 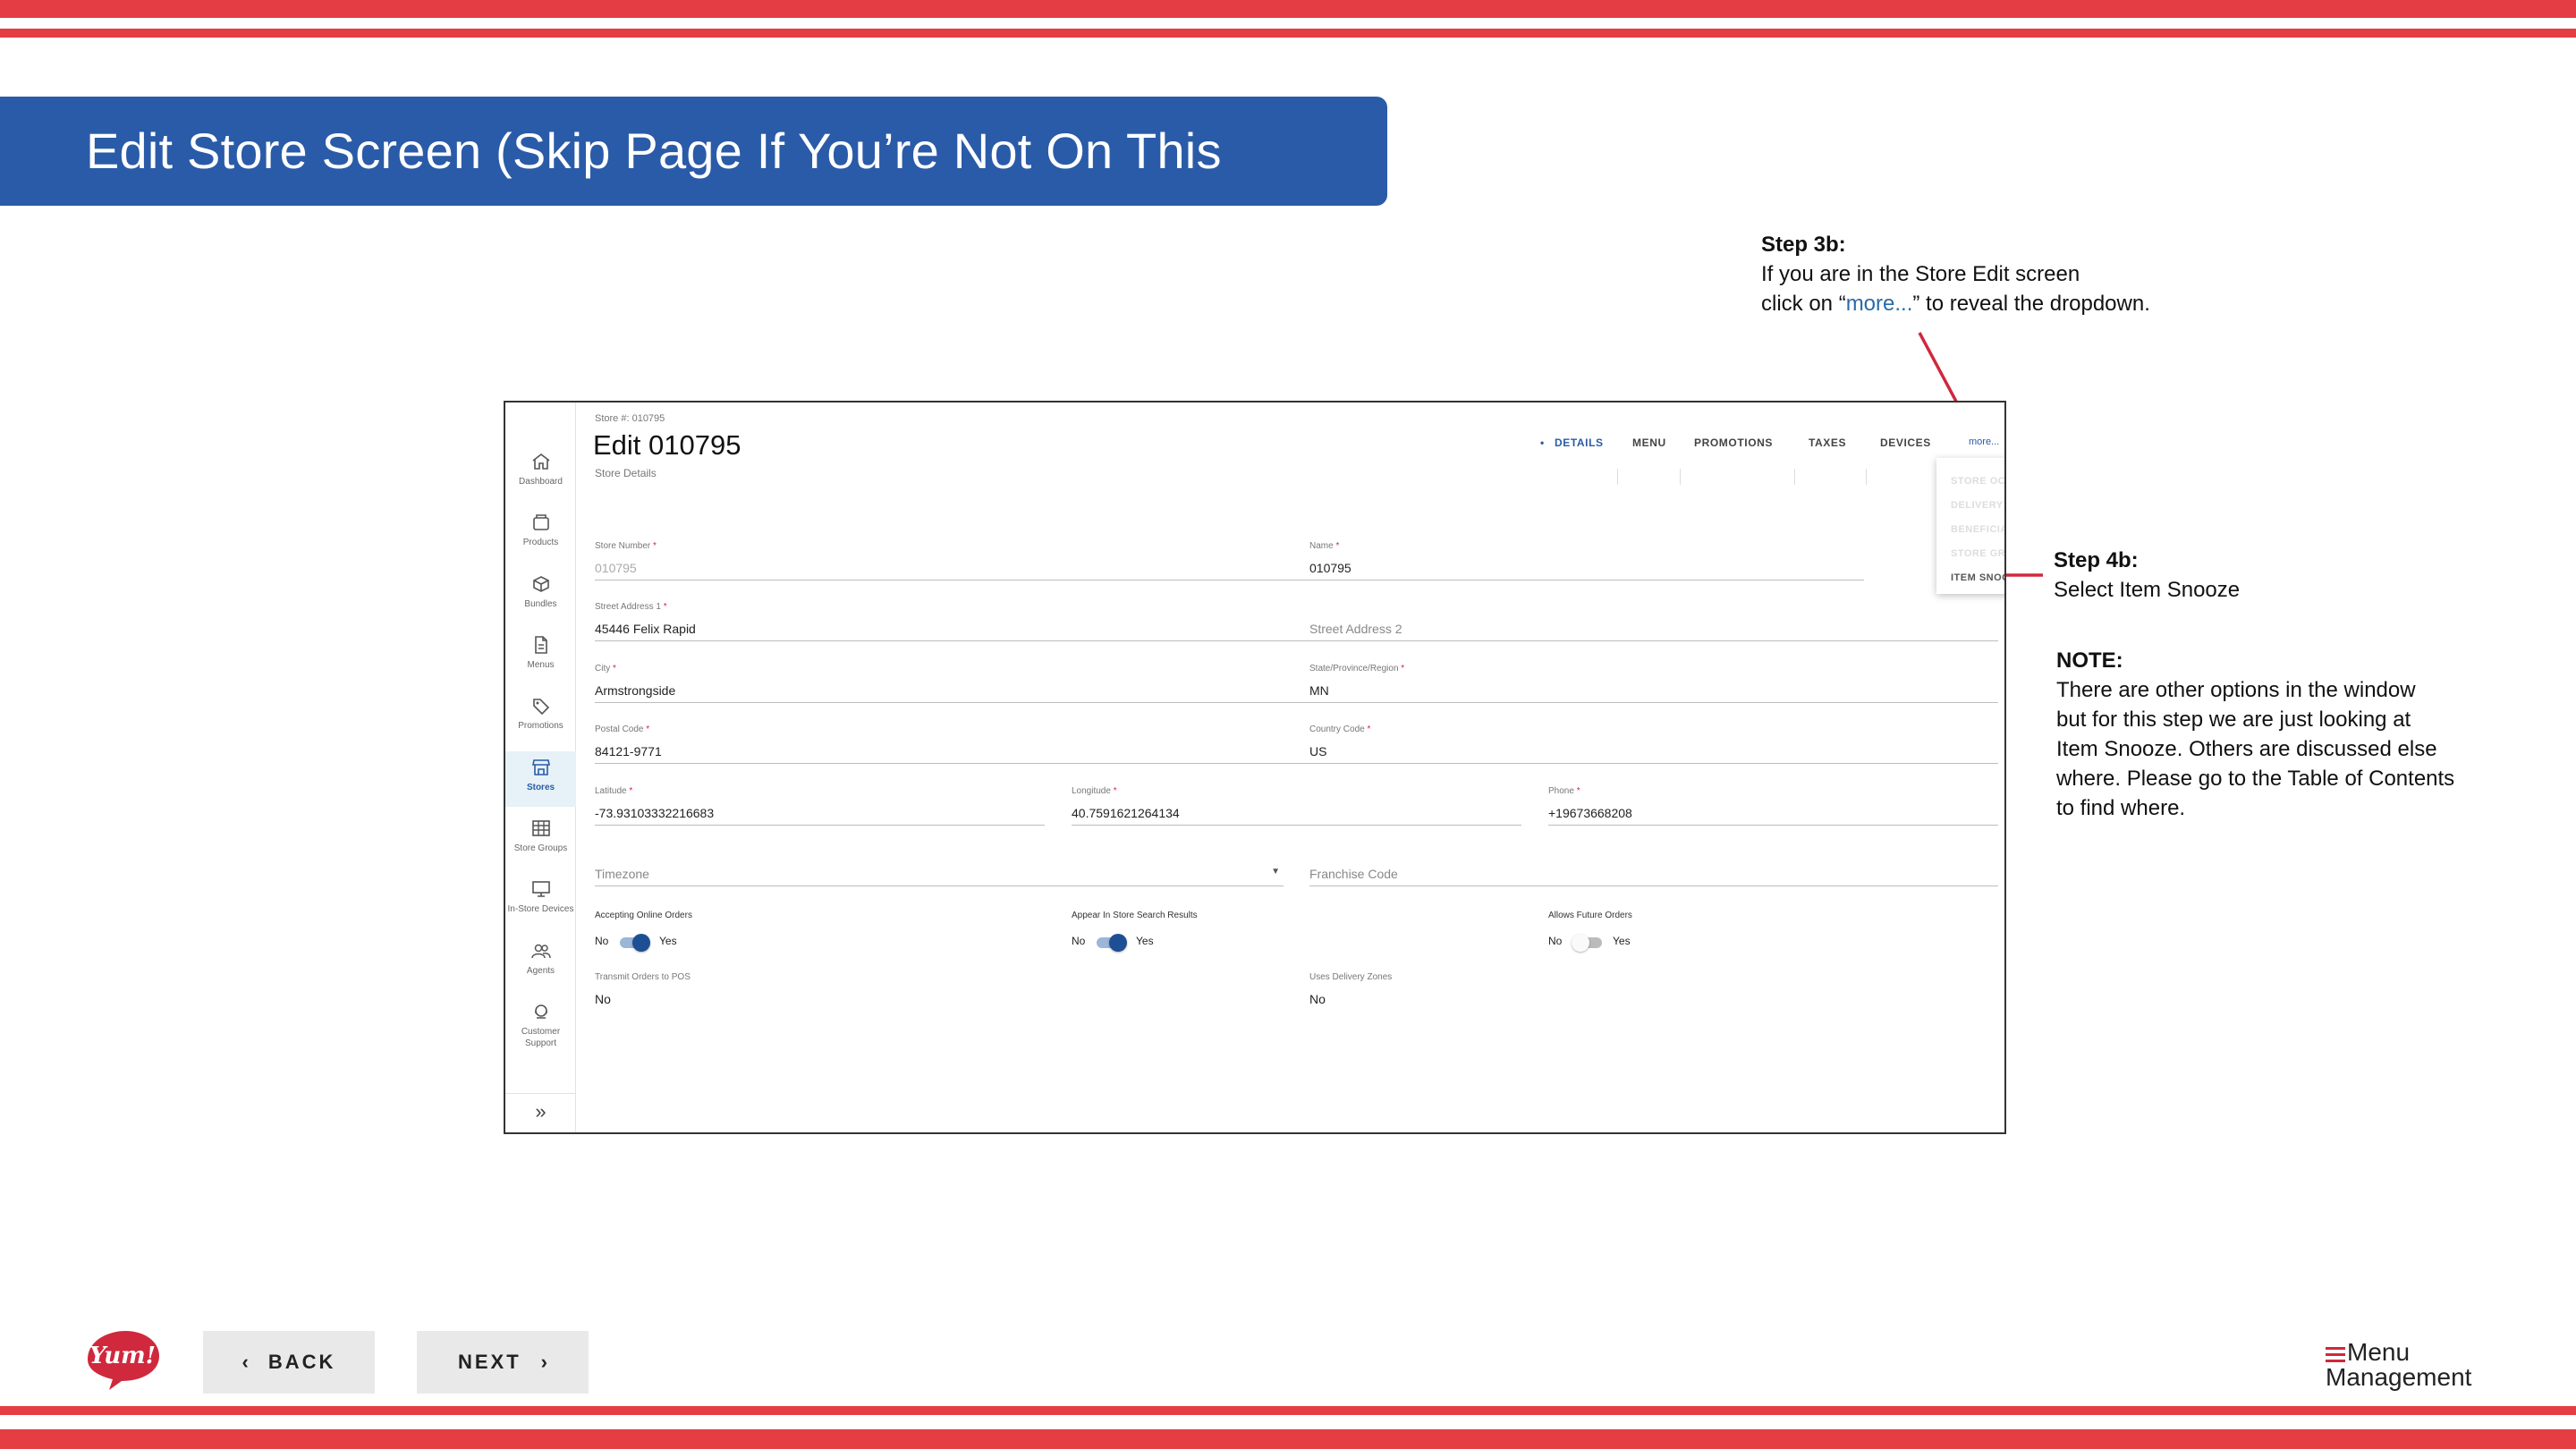 I want to click on home-icon, so click(x=540, y=461).